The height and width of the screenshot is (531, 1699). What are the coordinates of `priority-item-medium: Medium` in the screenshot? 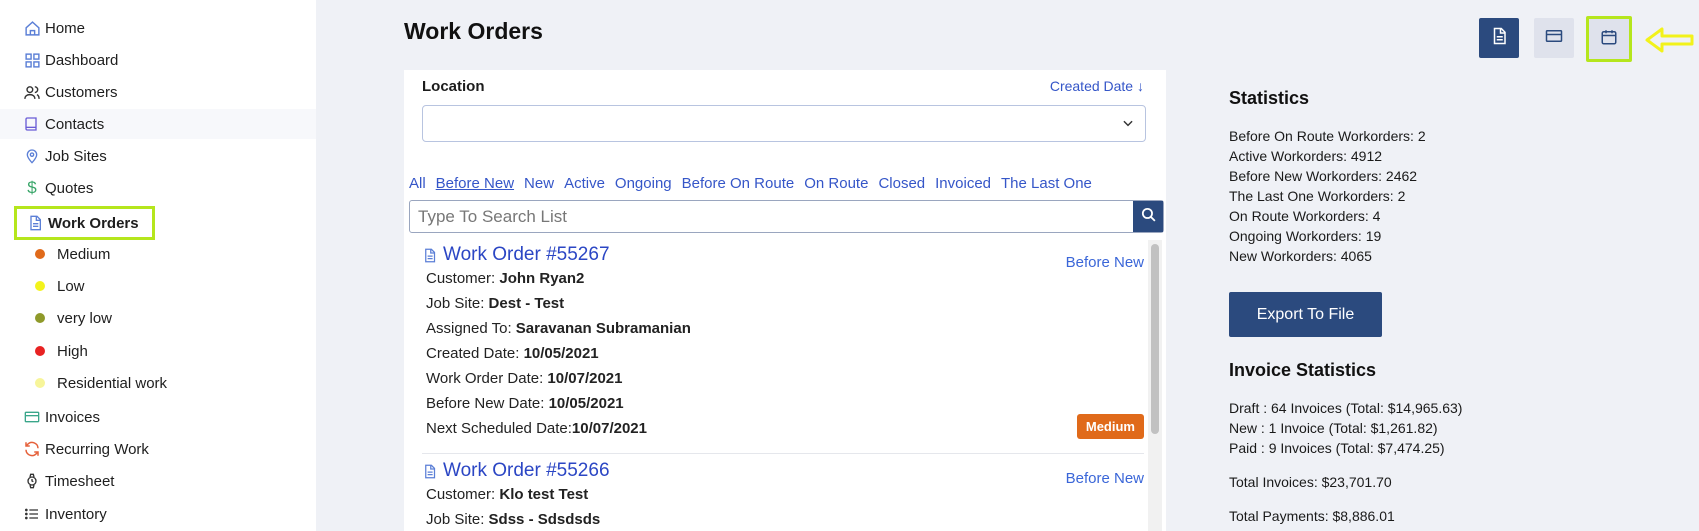 It's located at (72, 254).